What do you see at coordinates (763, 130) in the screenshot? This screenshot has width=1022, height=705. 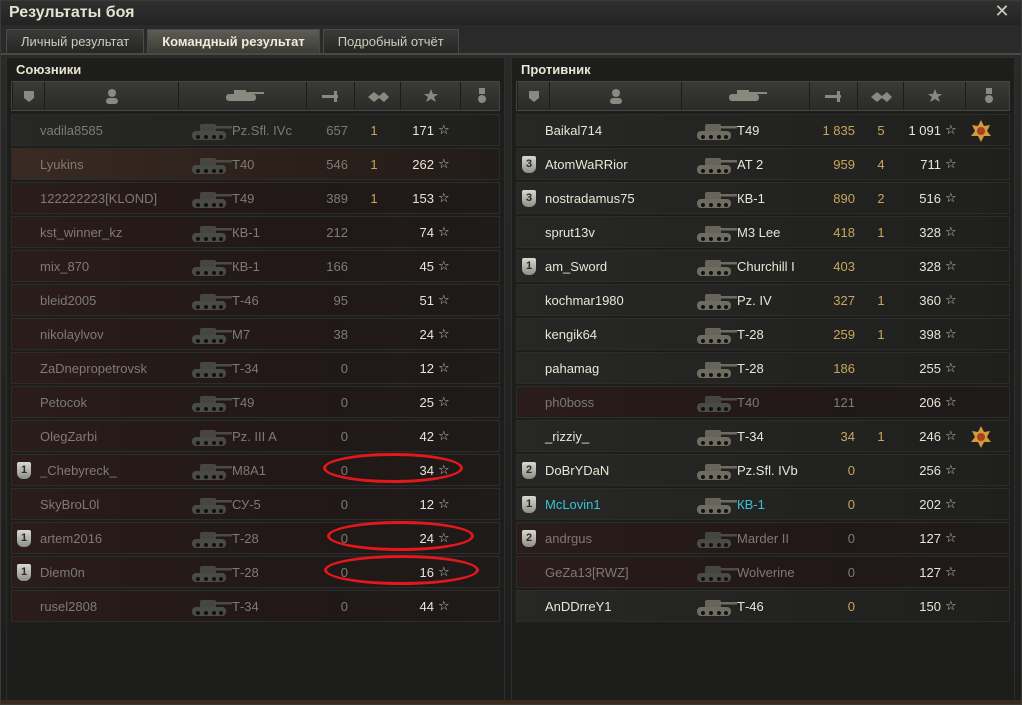 I see `table-row: Baikal714 T49 1 835 5 1 091 ☆` at bounding box center [763, 130].